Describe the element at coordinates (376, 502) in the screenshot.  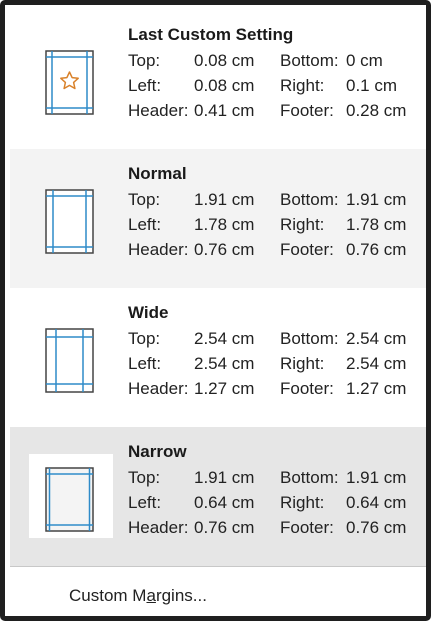
I see `right-value: 0.64 cm` at that location.